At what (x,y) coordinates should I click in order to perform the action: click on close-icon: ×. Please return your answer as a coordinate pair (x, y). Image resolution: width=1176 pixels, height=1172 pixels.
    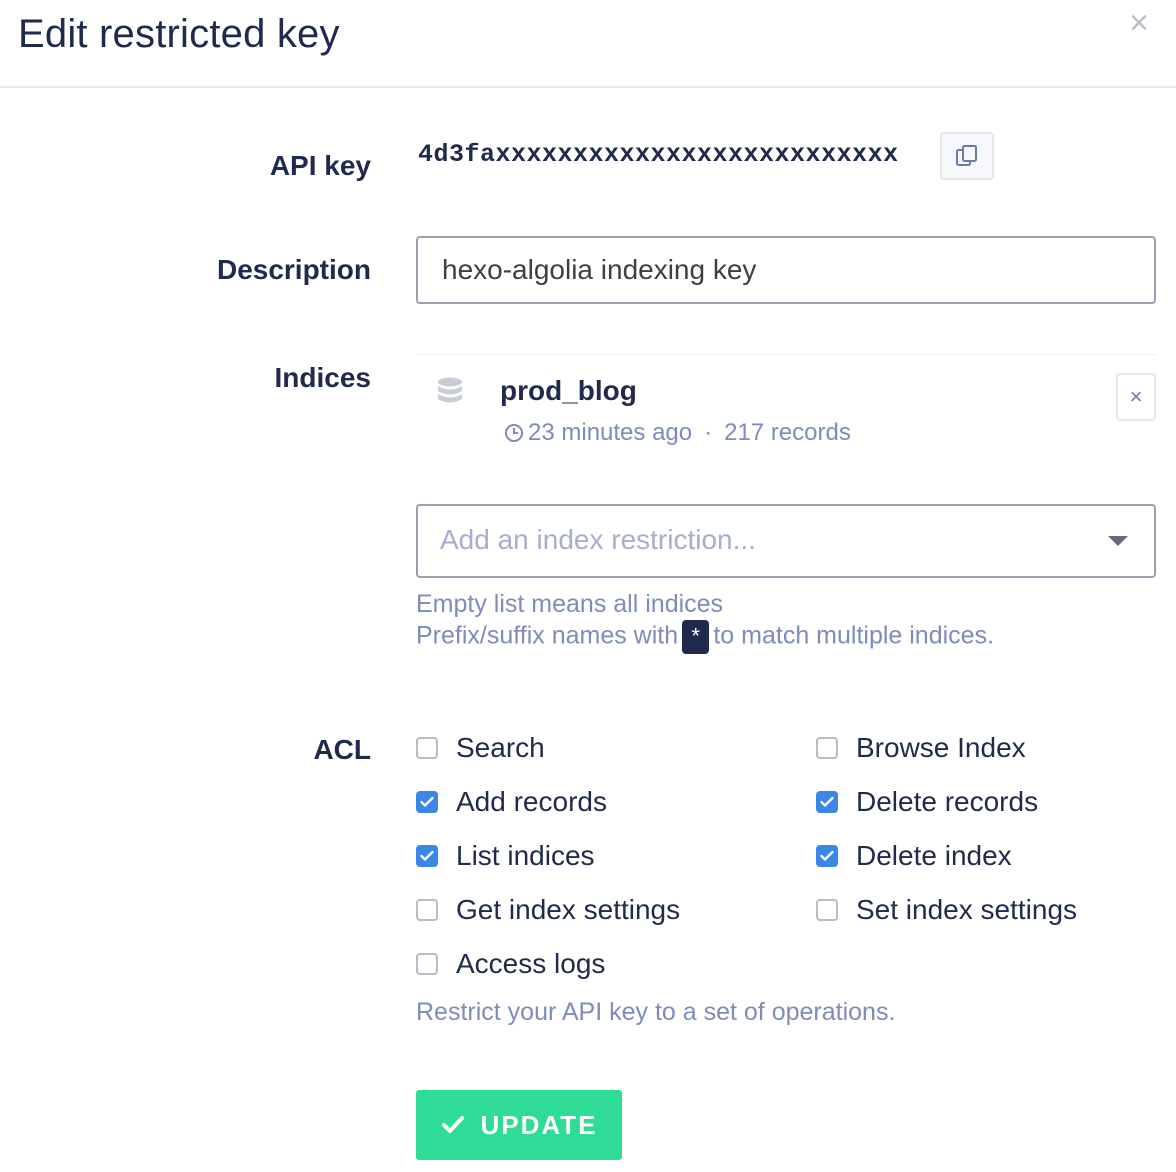
    Looking at the image, I should click on (1139, 23).